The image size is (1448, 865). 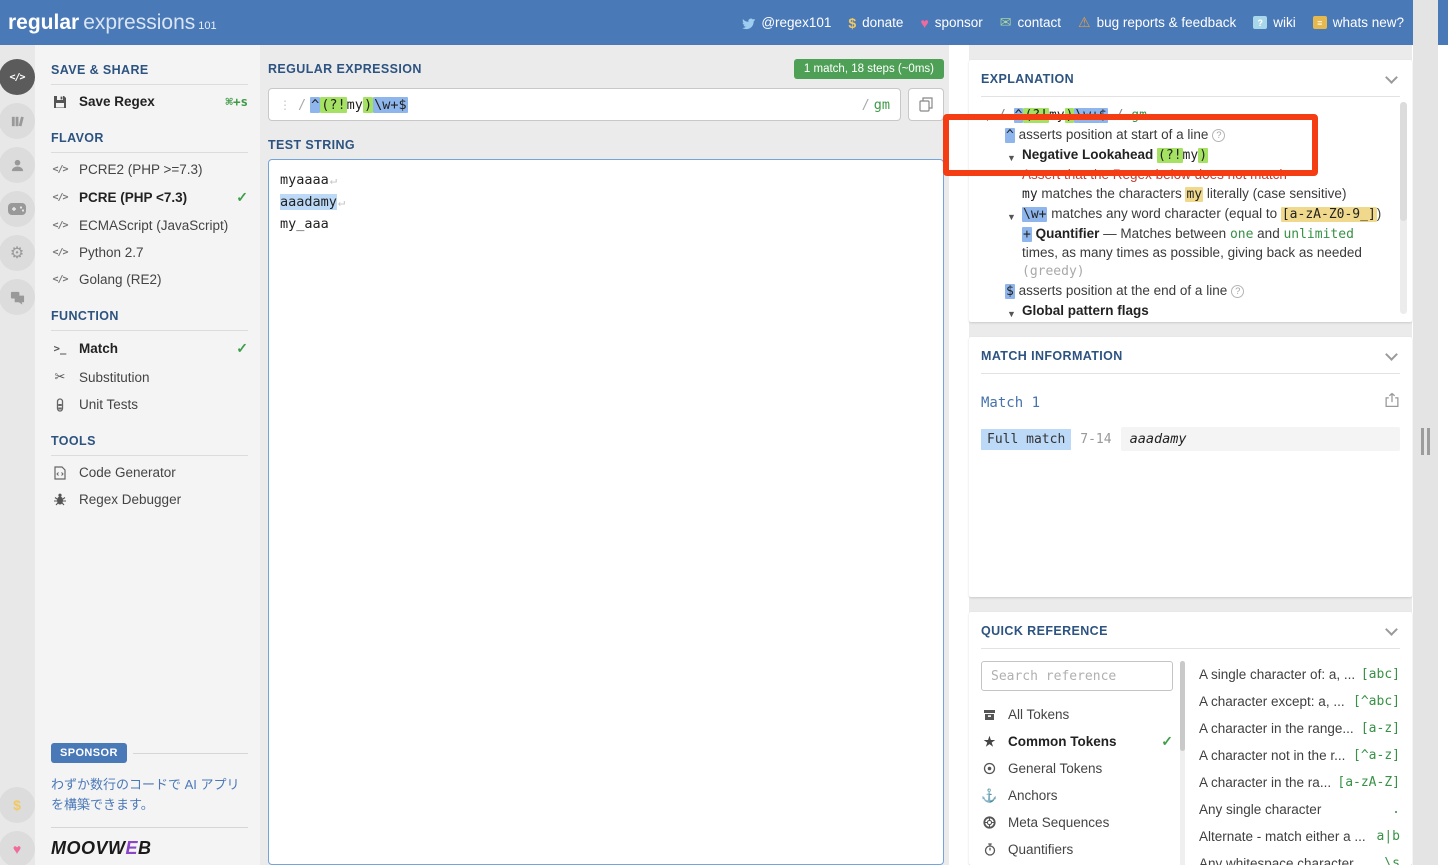 I want to click on sidebar-item-pcre2-php-7-3: </> PCRE2 (PHP >=7.3), so click(x=149, y=169).